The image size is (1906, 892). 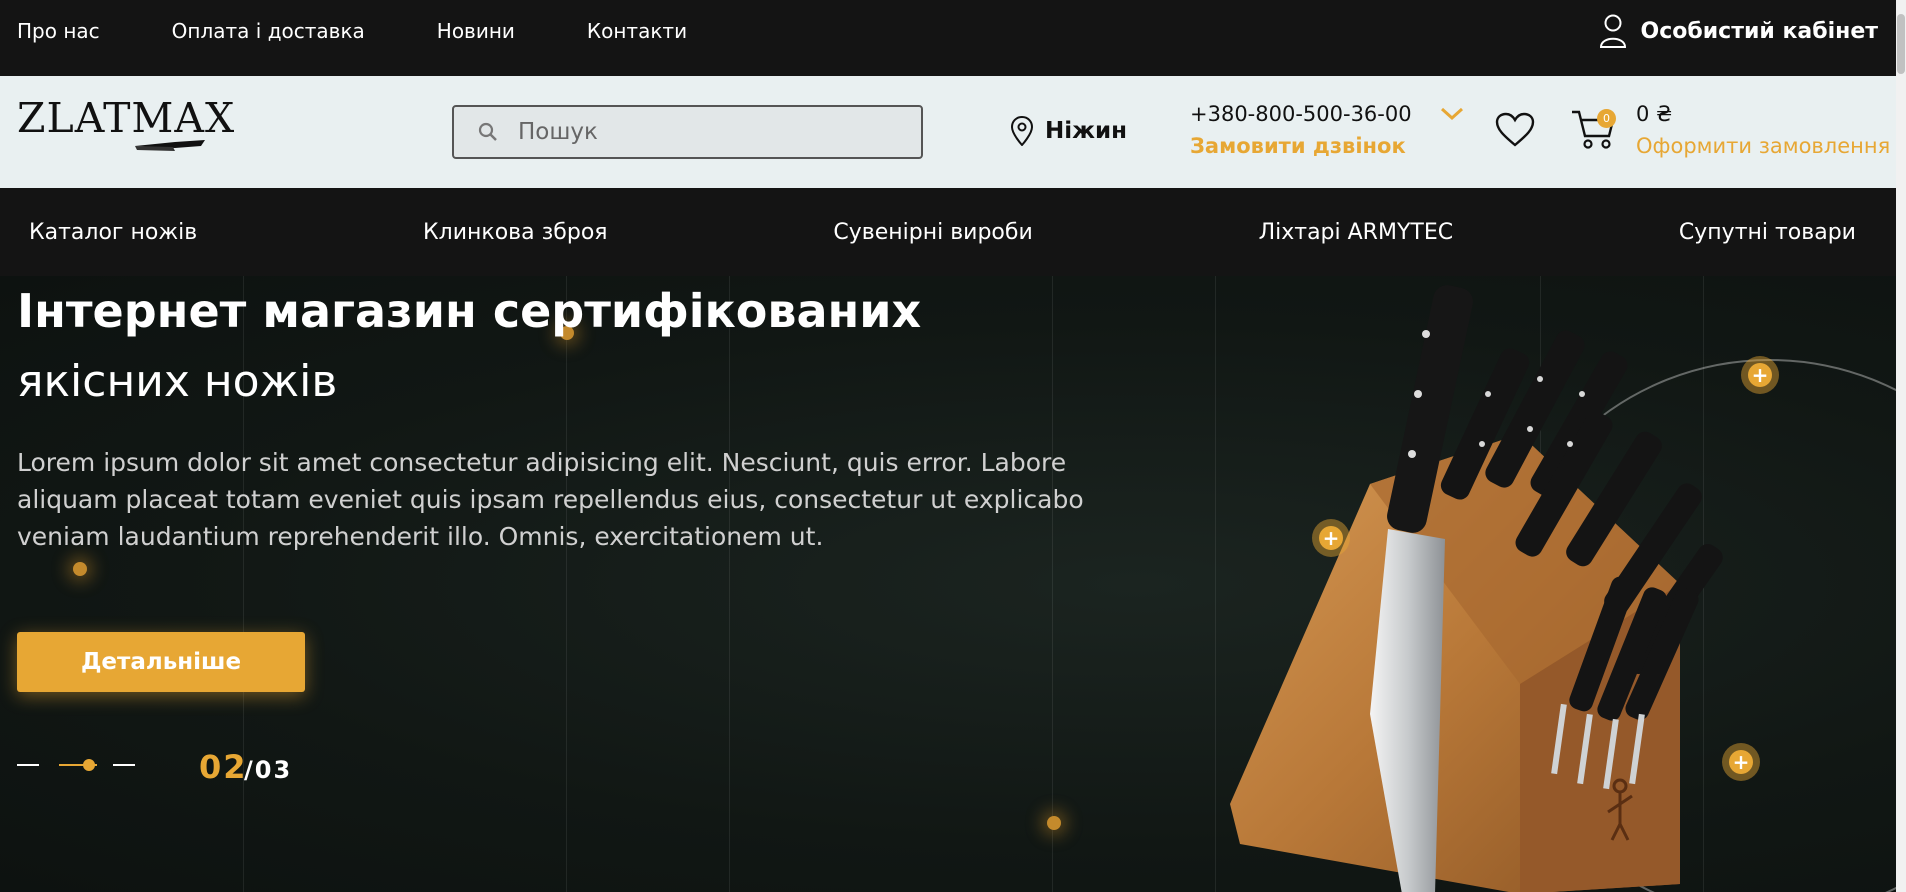 I want to click on account-link: Особистий кабінет, so click(x=1738, y=31).